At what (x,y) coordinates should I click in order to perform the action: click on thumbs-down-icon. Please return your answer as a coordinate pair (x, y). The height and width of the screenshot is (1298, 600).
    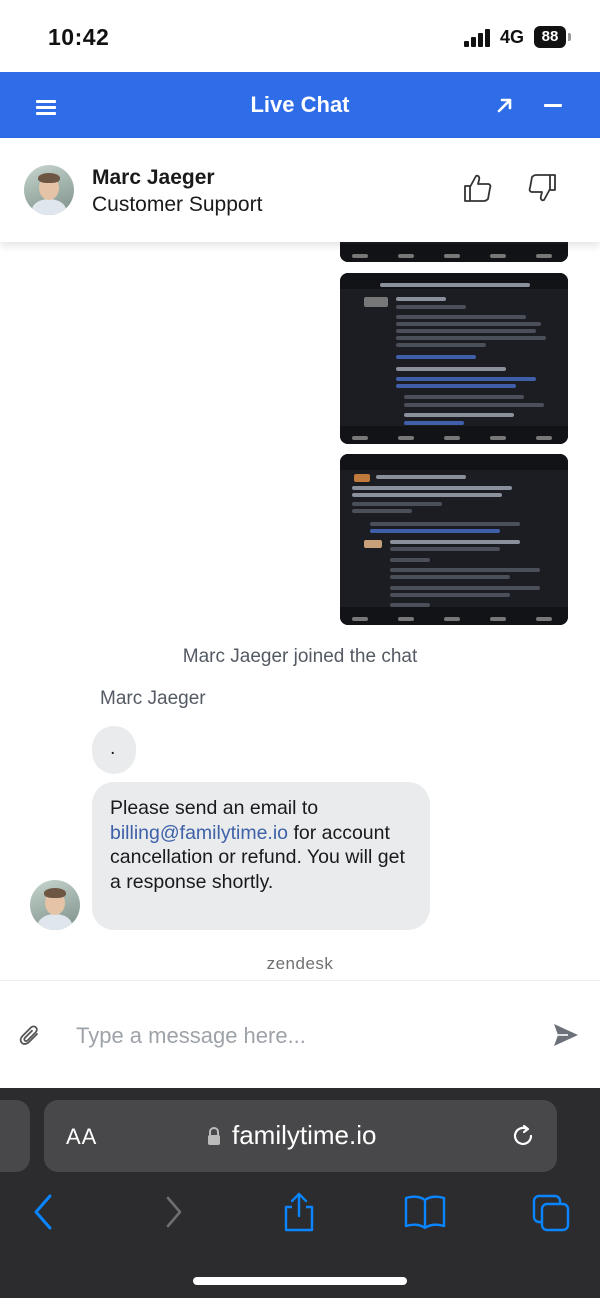
    Looking at the image, I should click on (542, 188).